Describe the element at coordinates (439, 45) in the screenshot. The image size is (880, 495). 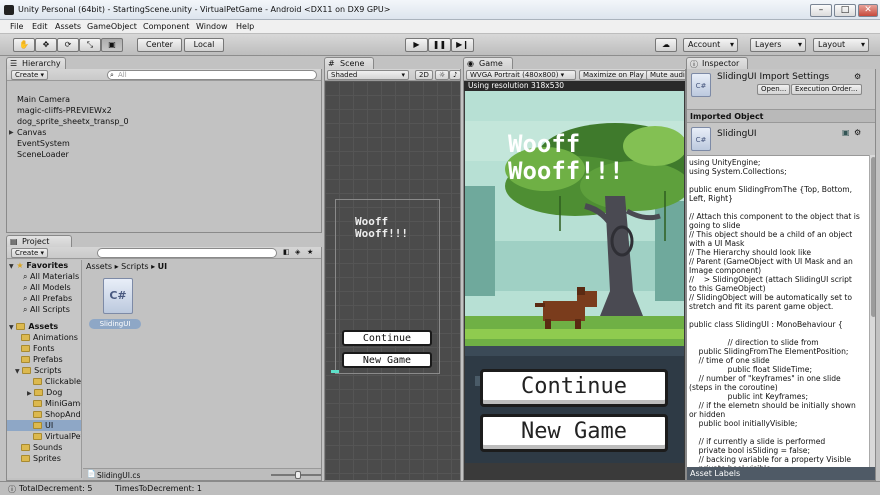
I see `pause-button-icon: ❚❚` at that location.